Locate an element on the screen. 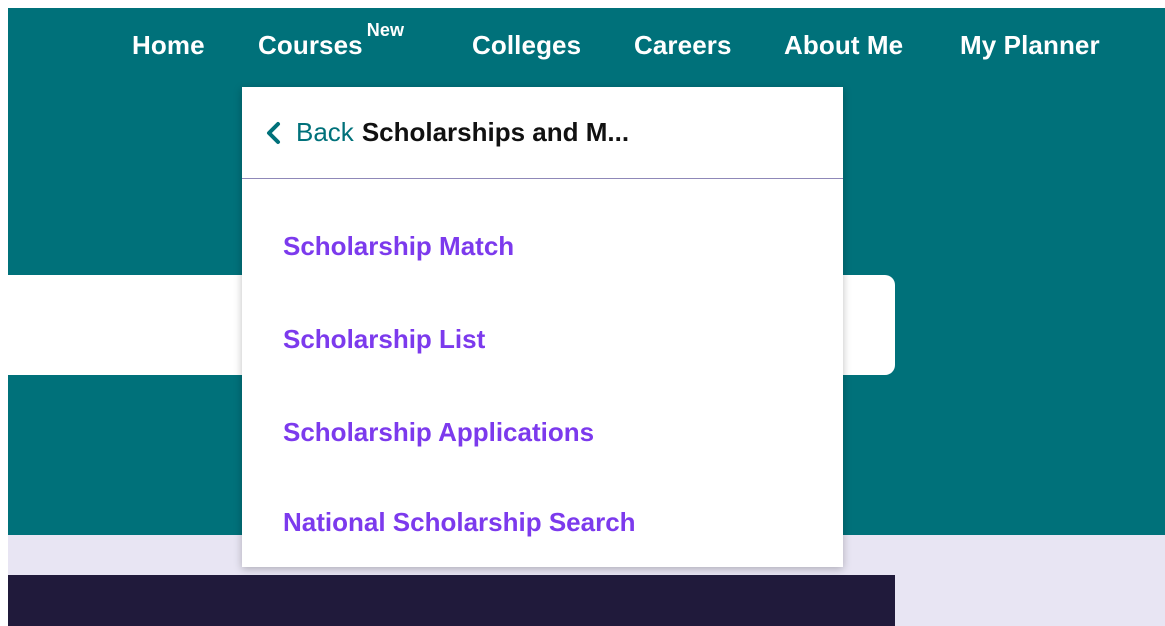  new-badge: New is located at coordinates (385, 30).